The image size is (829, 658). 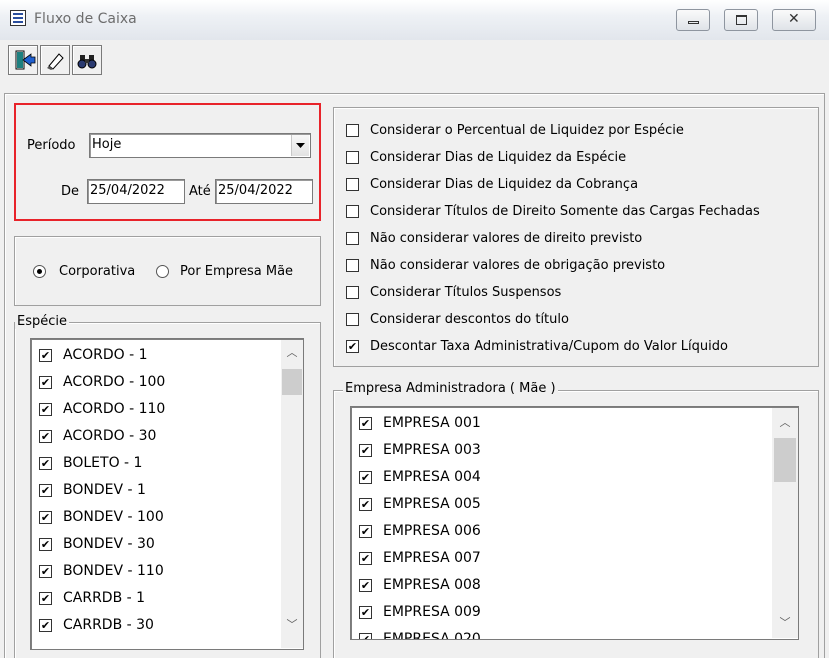 I want to click on option-row: Considerar Dias de Liquidez da Cobrança, so click(x=553, y=184).